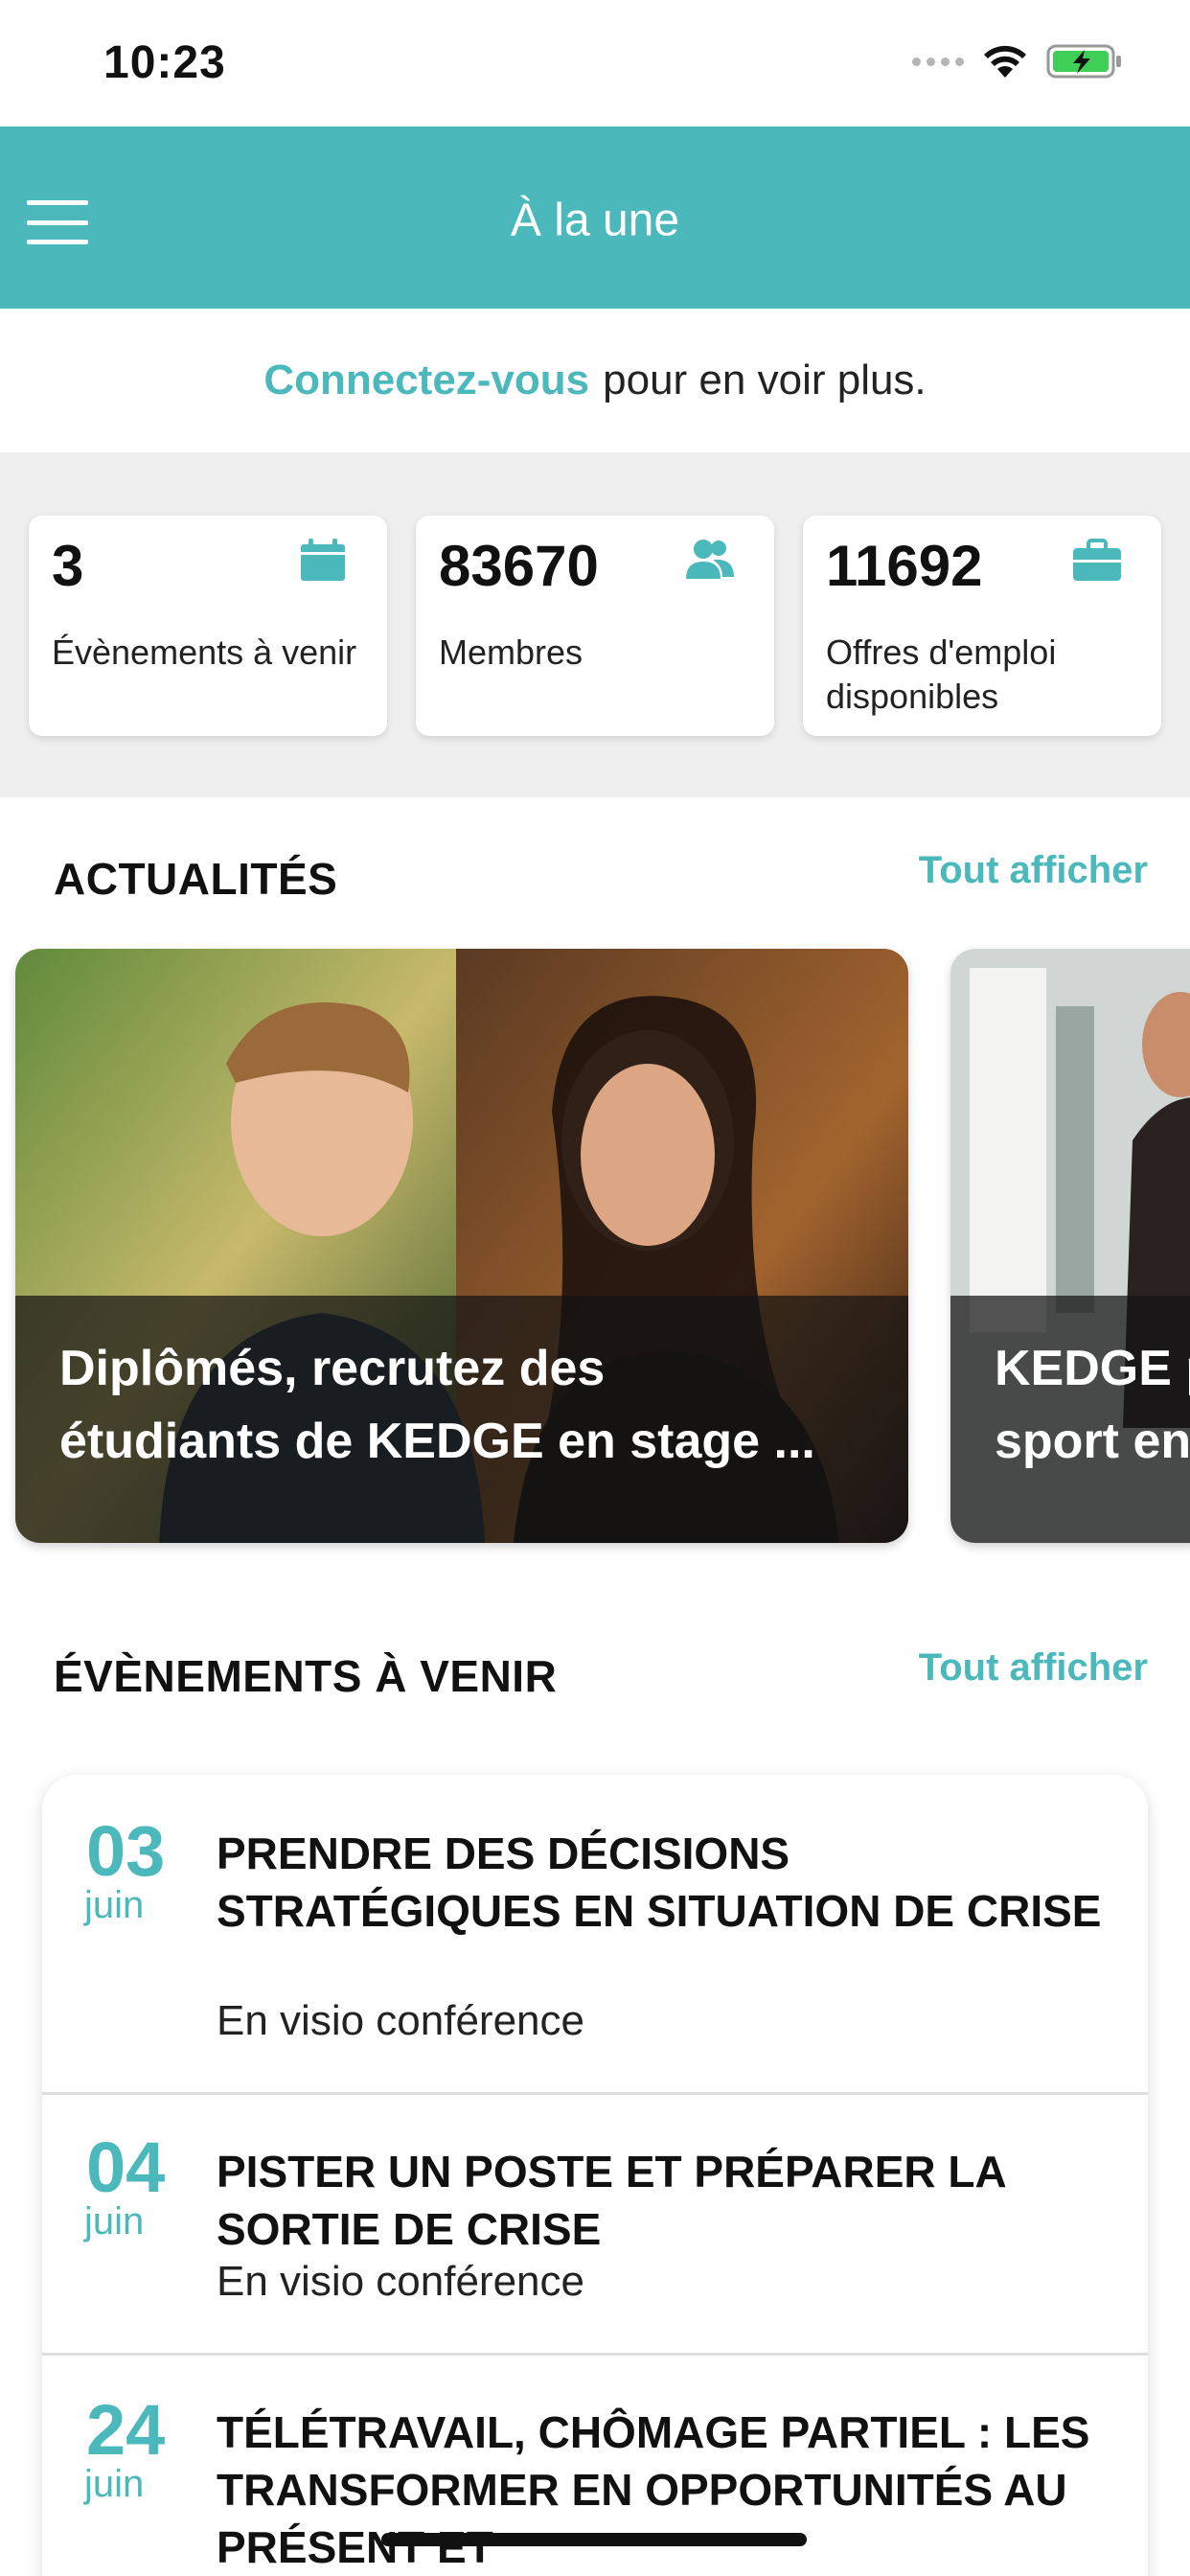  Describe the element at coordinates (1097, 560) in the screenshot. I see `briefcase-icon` at that location.